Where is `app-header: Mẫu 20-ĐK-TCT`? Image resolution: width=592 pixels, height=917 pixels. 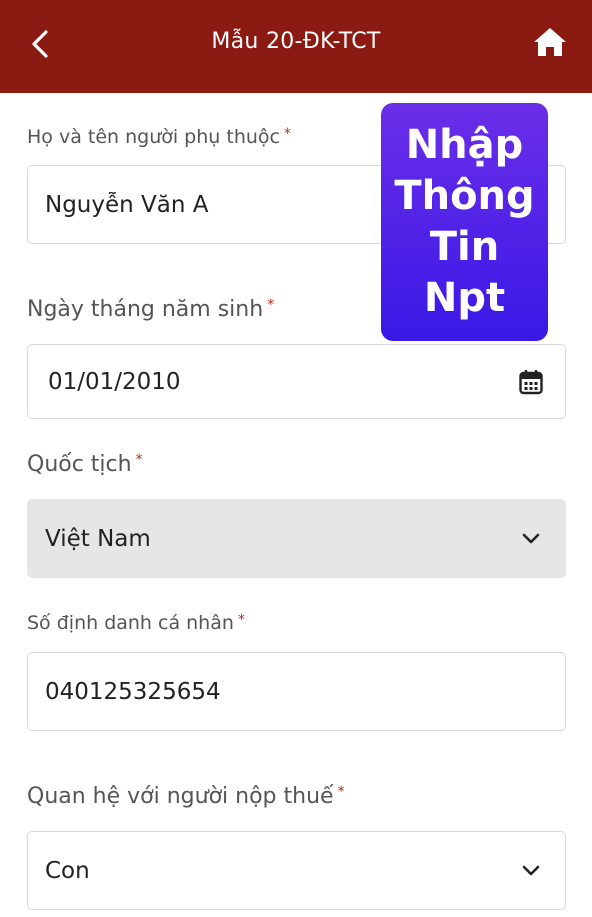 app-header: Mẫu 20-ĐK-TCT is located at coordinates (296, 46).